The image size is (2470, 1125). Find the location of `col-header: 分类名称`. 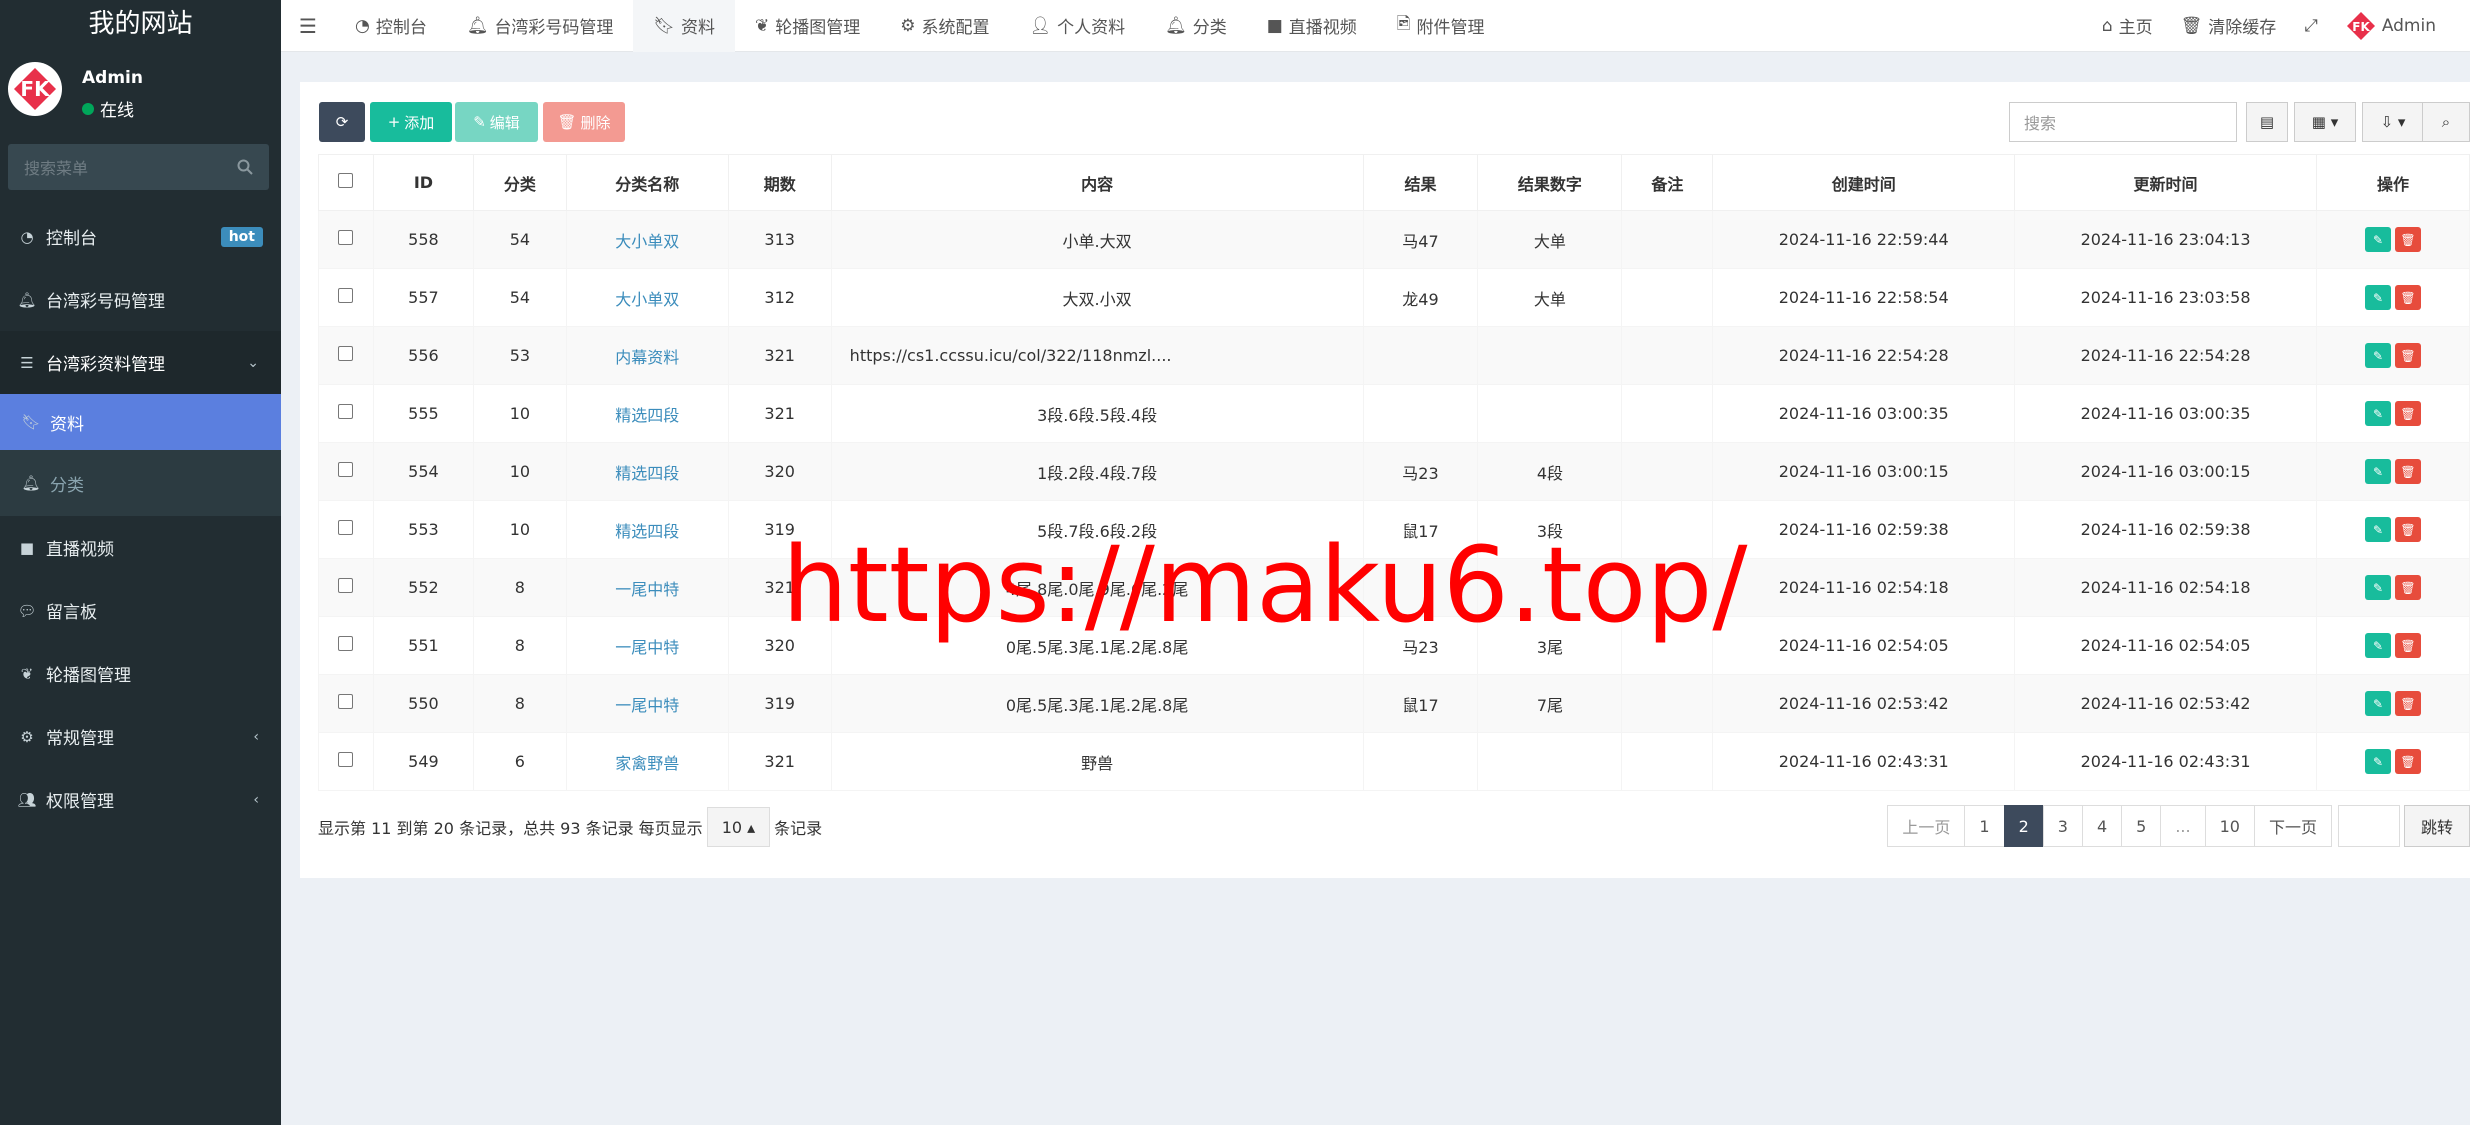

col-header: 分类名称 is located at coordinates (647, 182).